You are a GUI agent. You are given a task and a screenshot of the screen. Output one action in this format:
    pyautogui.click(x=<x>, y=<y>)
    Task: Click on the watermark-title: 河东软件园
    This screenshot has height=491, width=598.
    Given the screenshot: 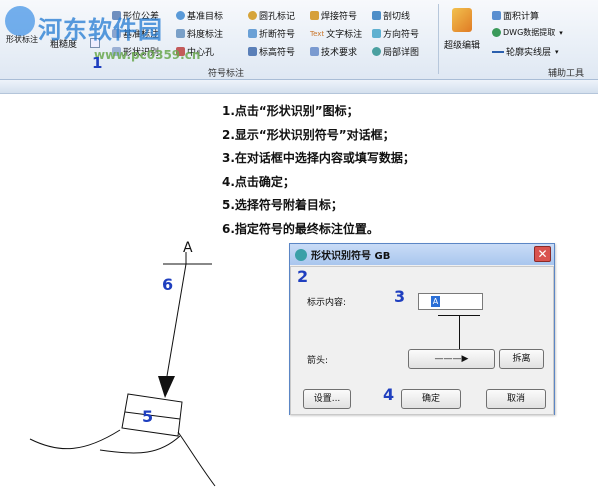 What is the action you would take?
    pyautogui.click(x=100, y=30)
    